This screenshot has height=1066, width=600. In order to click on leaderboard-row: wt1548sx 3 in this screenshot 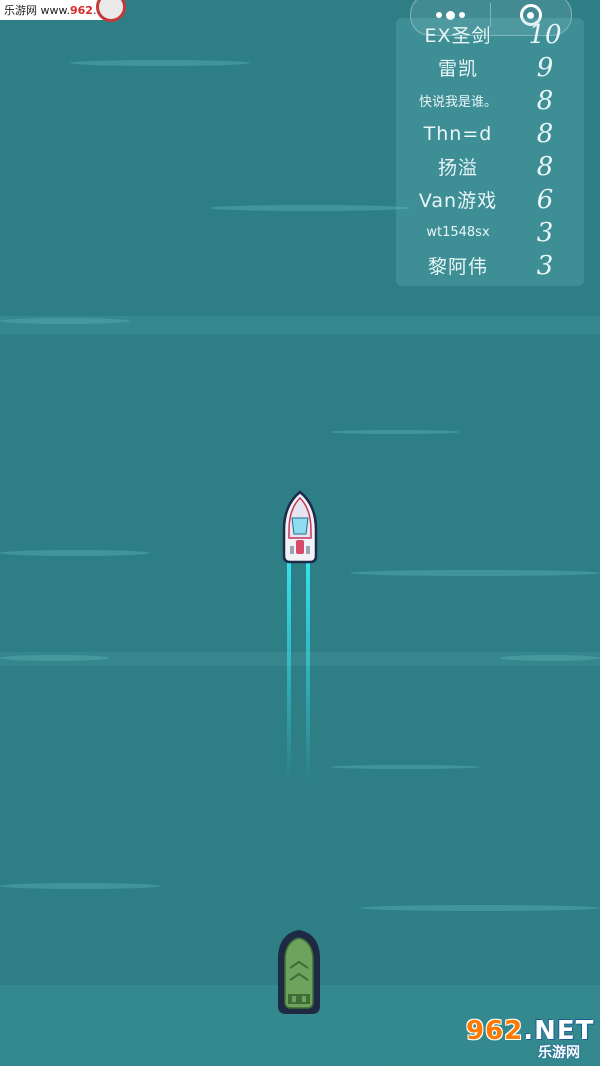, I will do `click(490, 232)`.